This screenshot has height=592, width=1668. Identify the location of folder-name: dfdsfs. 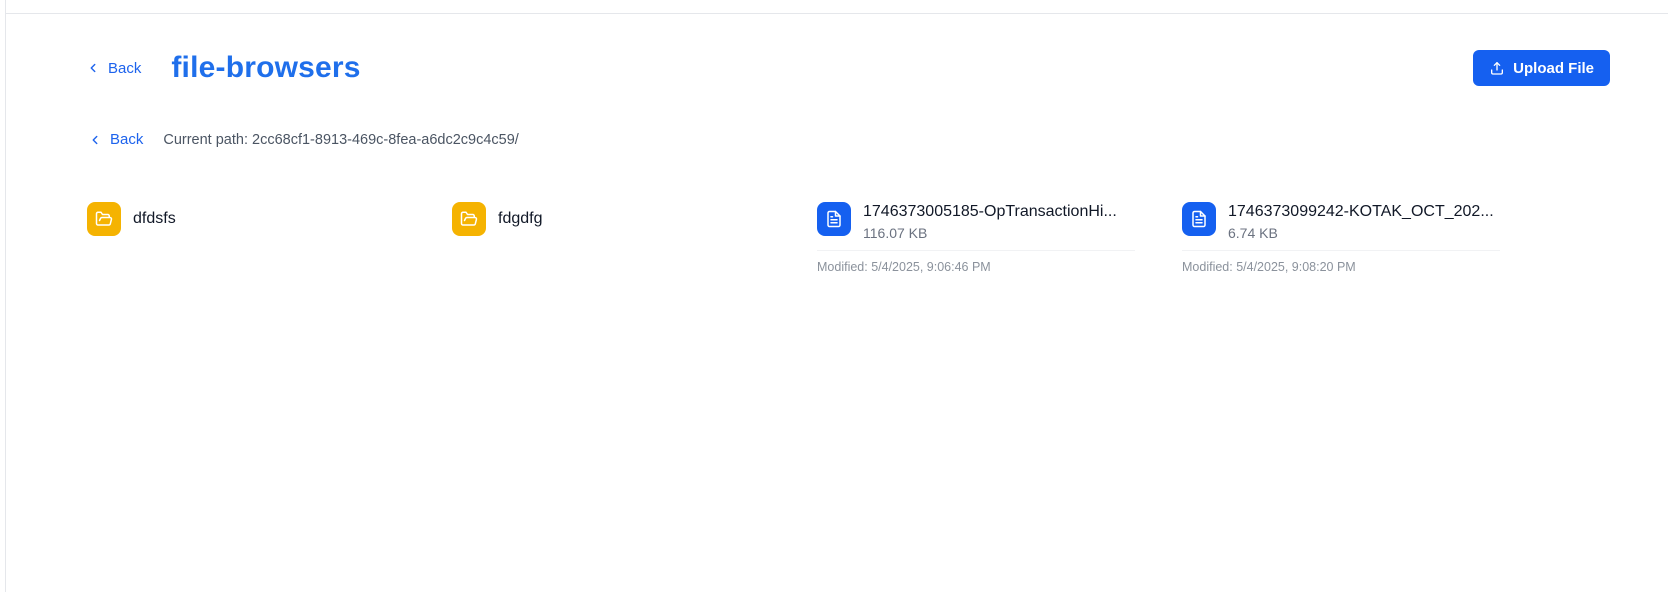
(154, 218).